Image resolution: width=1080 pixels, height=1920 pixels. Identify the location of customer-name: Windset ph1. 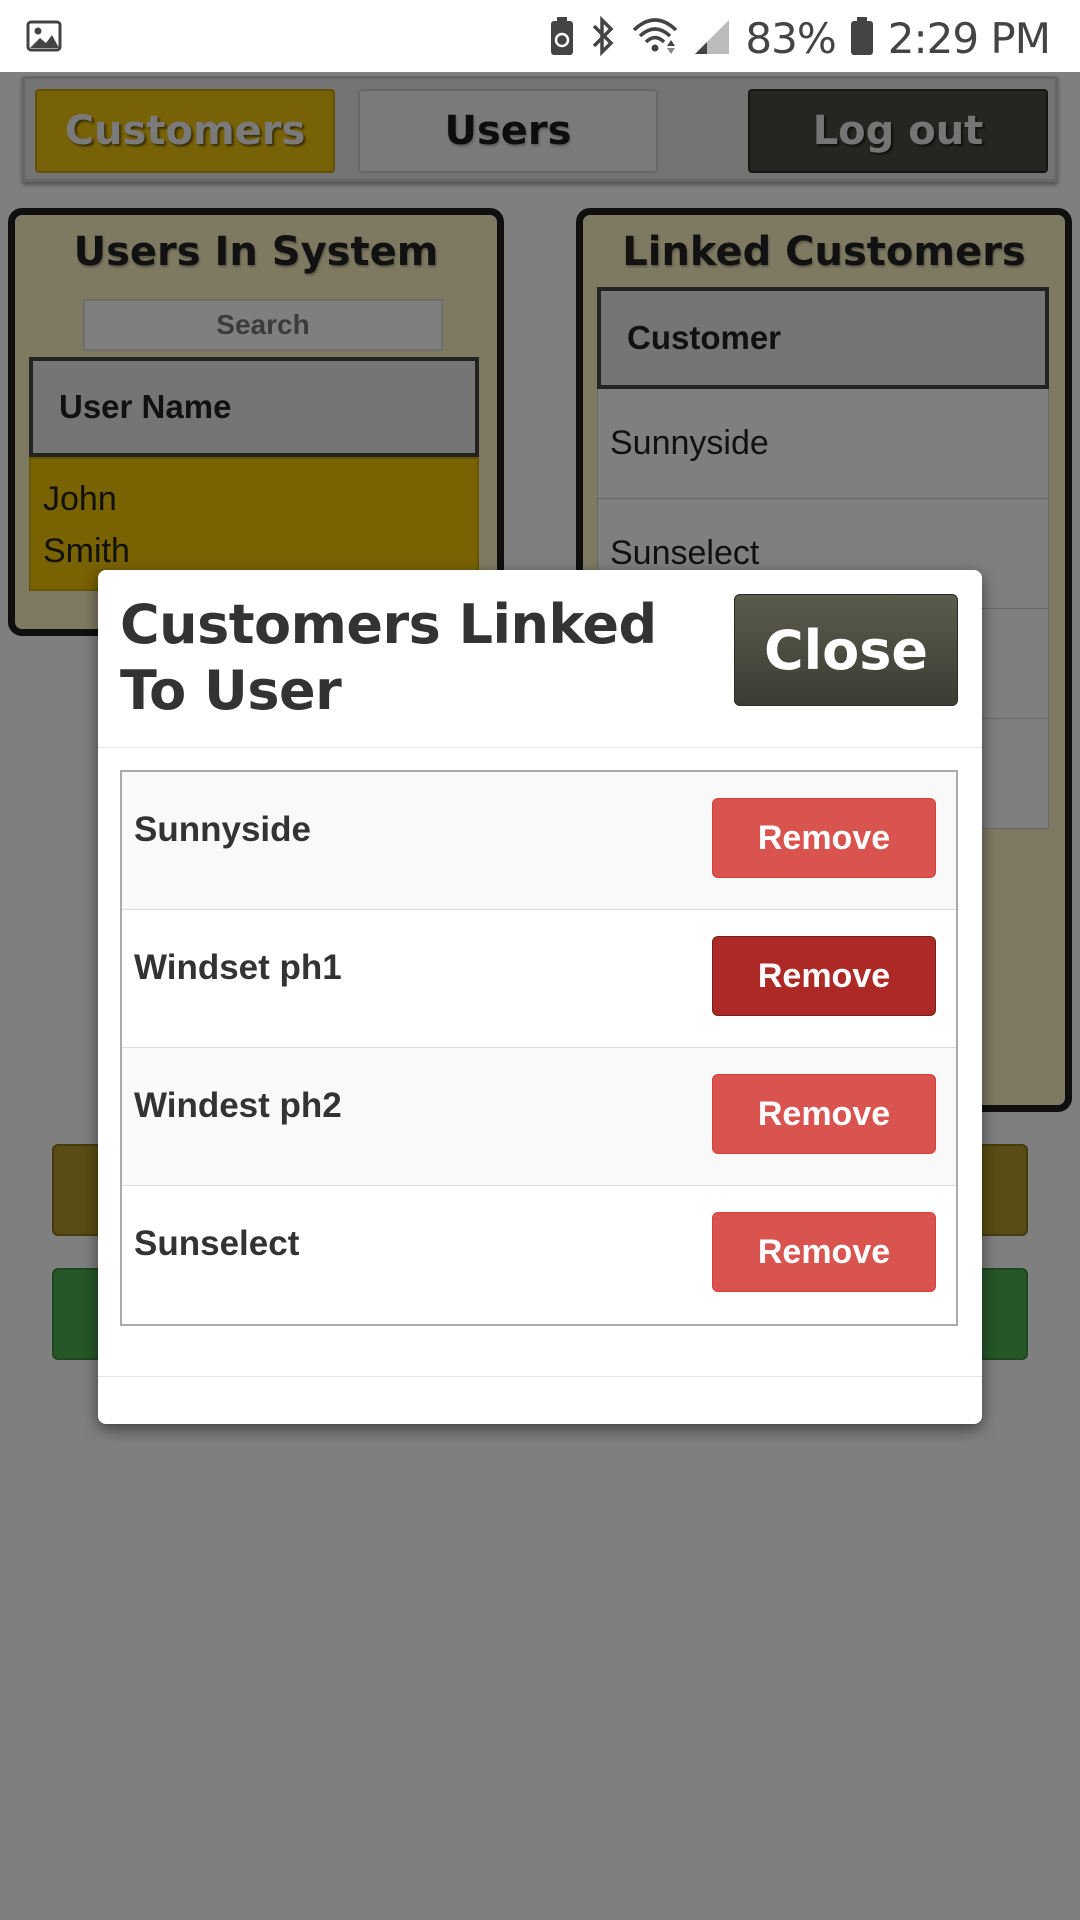
(238, 967).